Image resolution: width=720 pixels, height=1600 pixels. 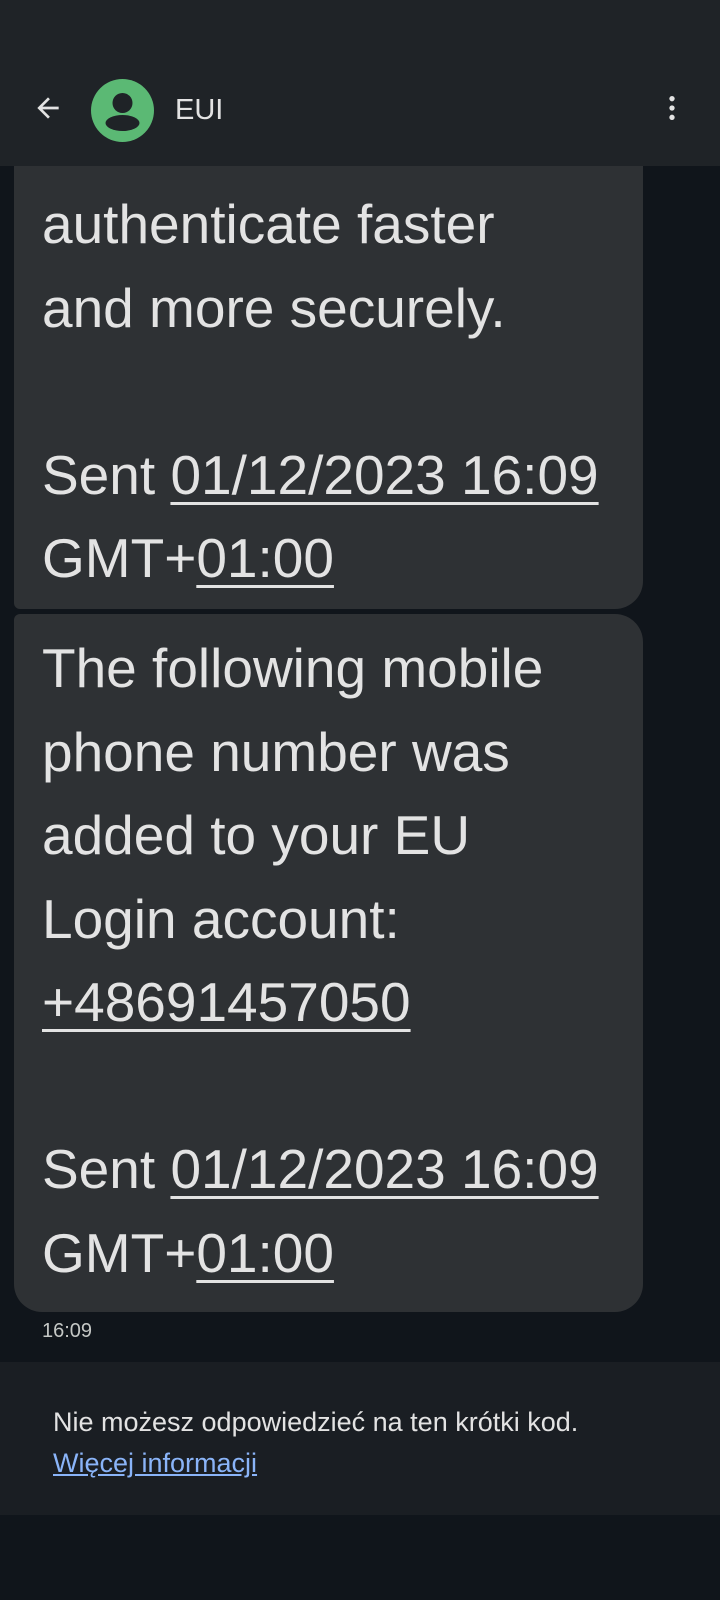 What do you see at coordinates (256, 835) in the screenshot?
I see `message-line: added to your EU` at bounding box center [256, 835].